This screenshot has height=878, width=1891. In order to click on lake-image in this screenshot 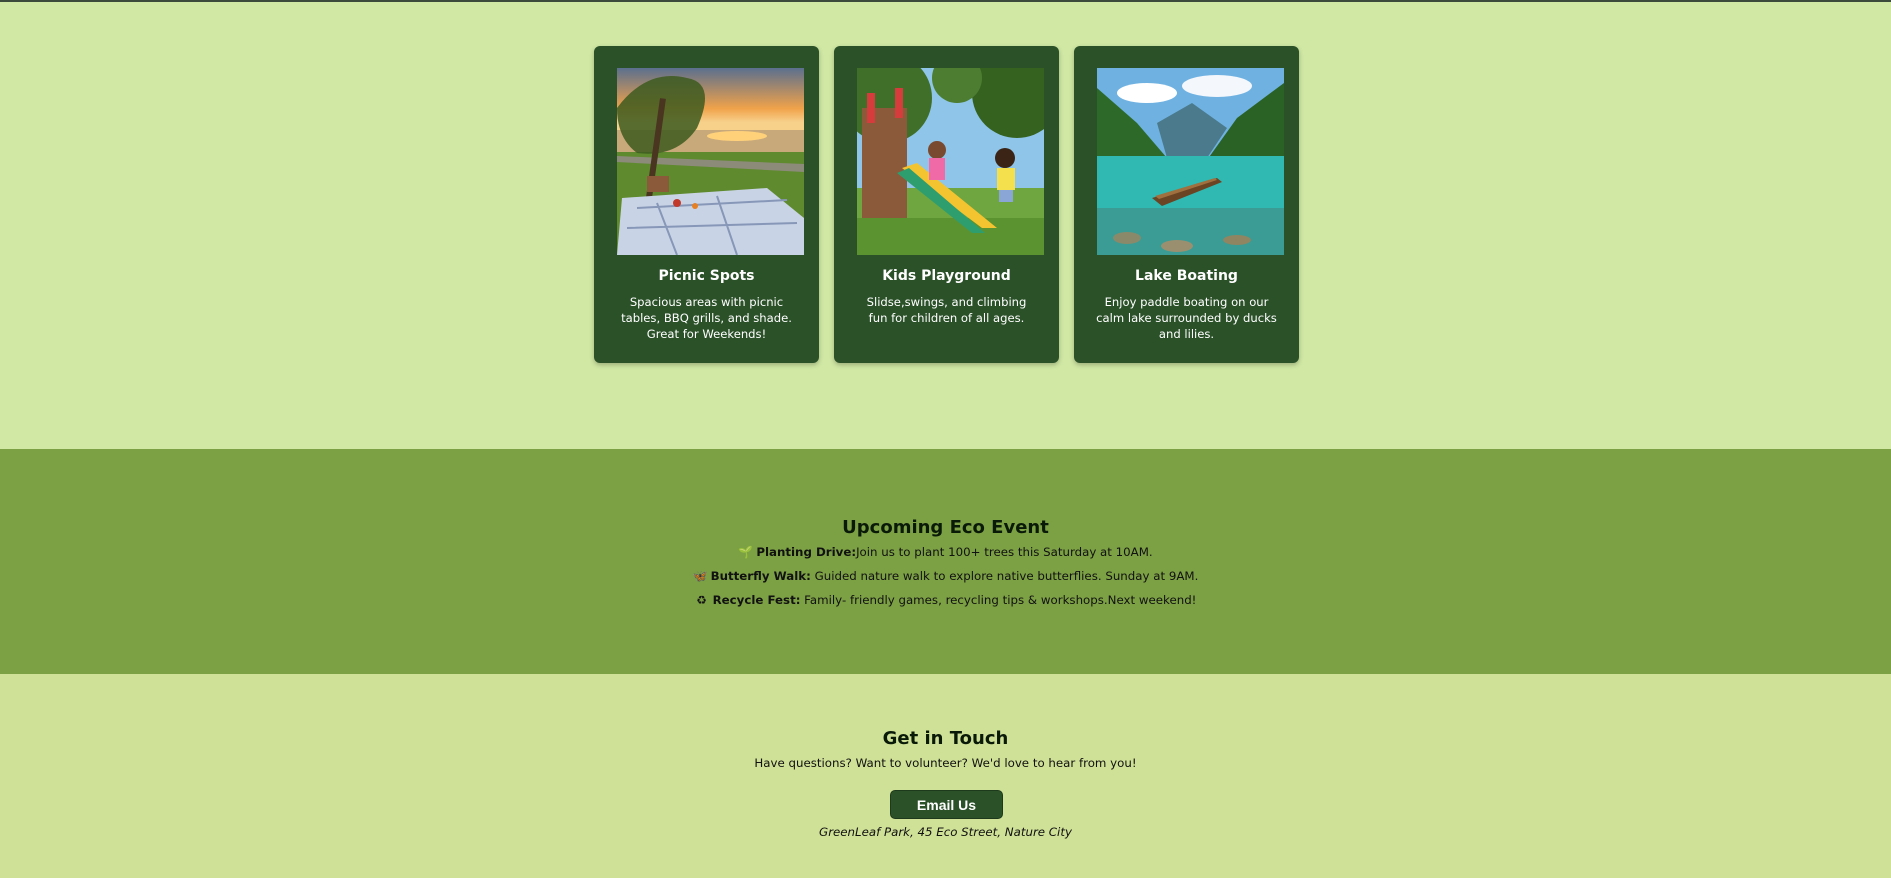, I will do `click(1190, 161)`.